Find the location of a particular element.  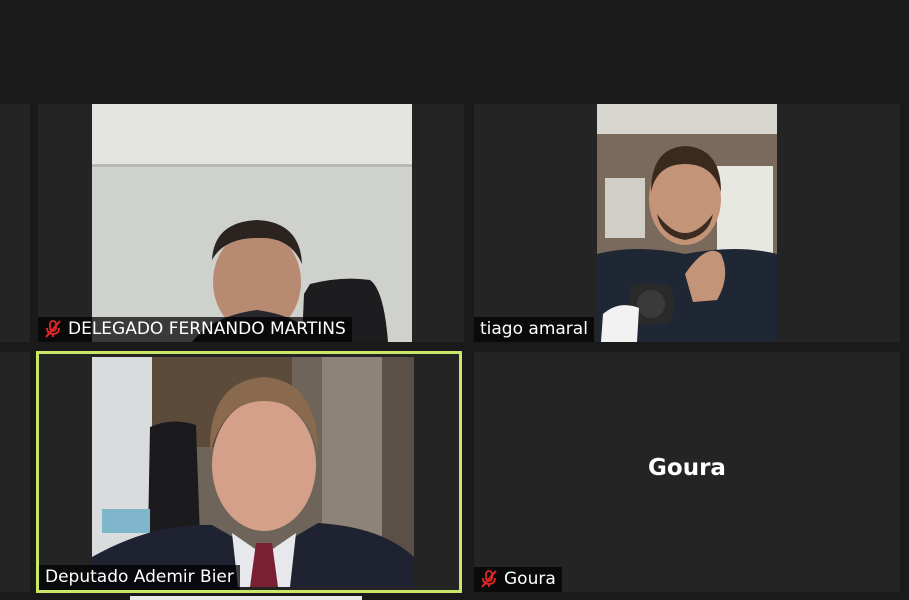

participant-name-tag: tiago amaral is located at coordinates (534, 329).